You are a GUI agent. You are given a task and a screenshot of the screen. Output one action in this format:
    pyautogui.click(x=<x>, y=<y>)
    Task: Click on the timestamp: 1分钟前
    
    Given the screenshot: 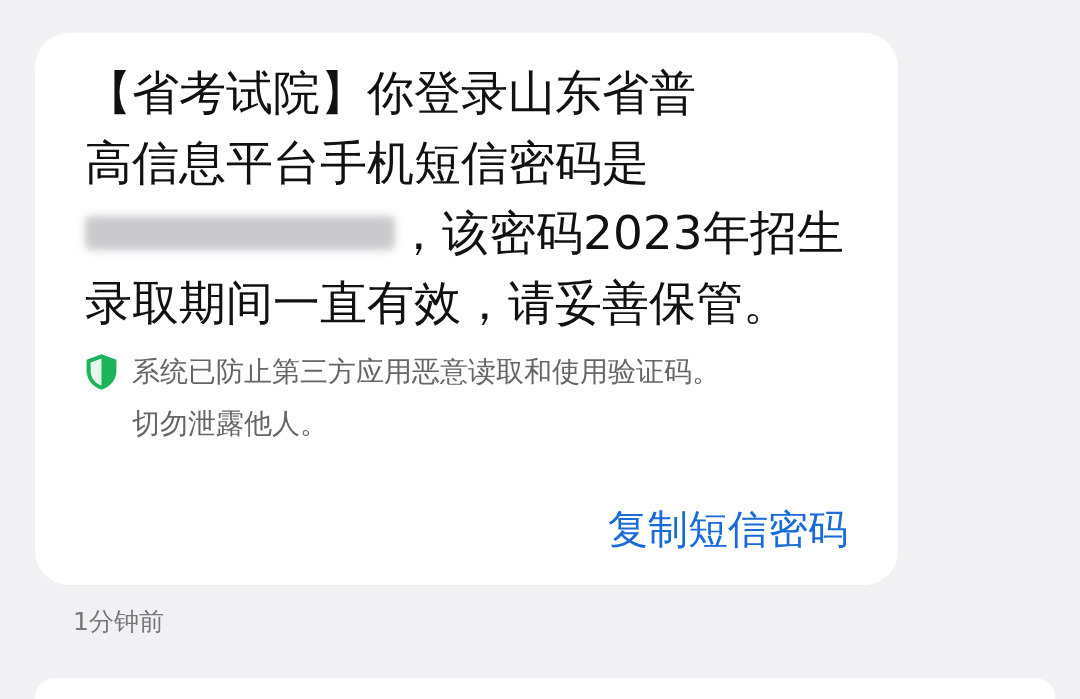 What is the action you would take?
    pyautogui.click(x=119, y=622)
    